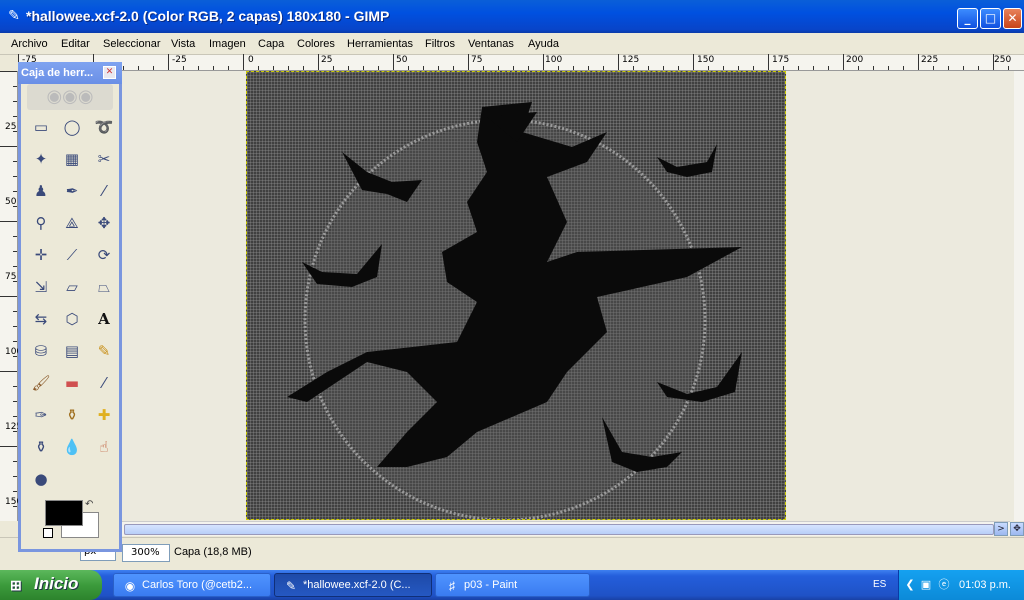 The image size is (1024, 600). I want to click on menu-imagen: Imagen, so click(227, 44).